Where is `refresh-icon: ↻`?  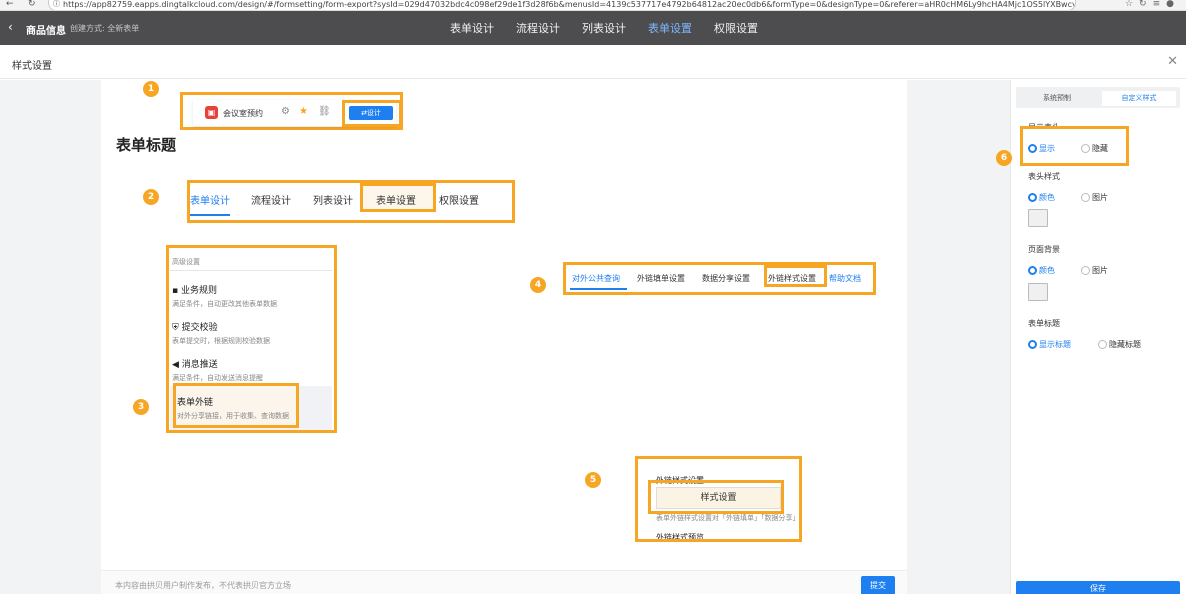
refresh-icon: ↻ is located at coordinates (32, 4).